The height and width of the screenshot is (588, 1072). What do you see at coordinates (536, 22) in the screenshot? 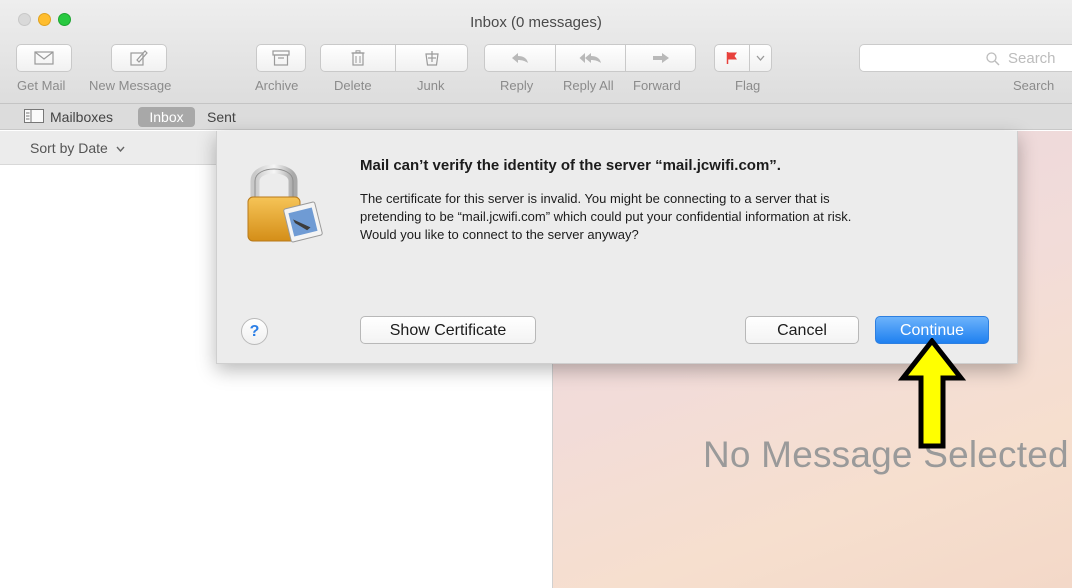
I see `window-title: Inbox (0 messages)` at bounding box center [536, 22].